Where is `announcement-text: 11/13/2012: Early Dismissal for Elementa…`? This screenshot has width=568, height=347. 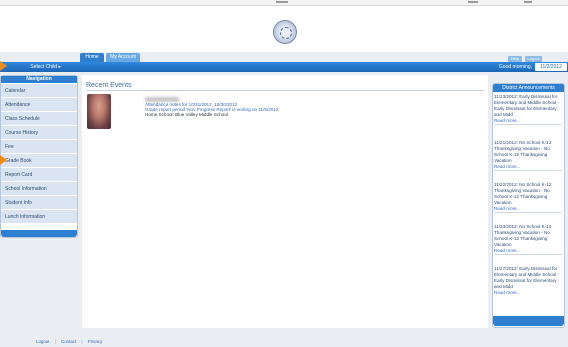 announcement-text: 11/13/2012: Early Dismissal for Elementa… is located at coordinates (527, 105).